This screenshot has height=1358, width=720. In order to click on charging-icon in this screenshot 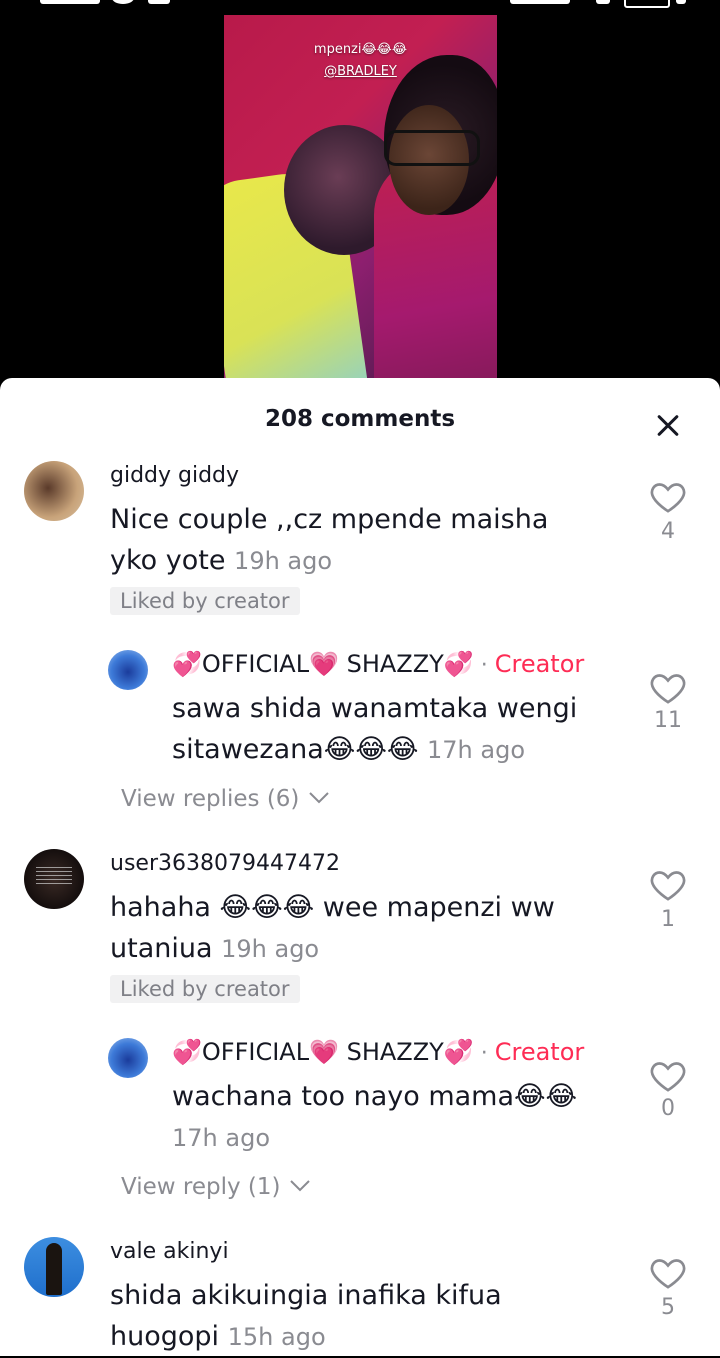, I will do `click(681, 2)`.